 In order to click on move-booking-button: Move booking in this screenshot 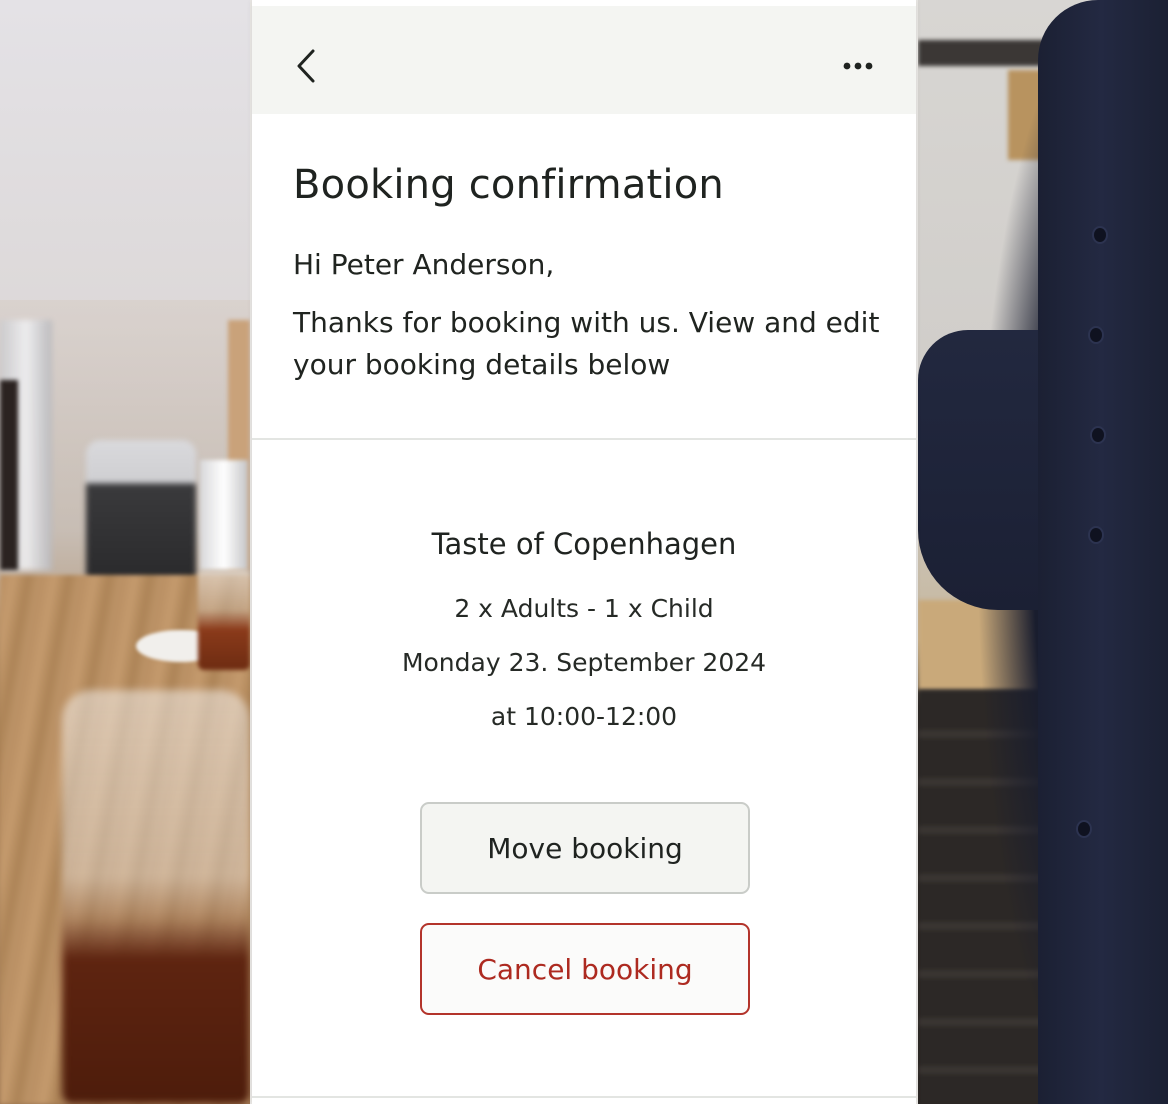, I will do `click(585, 848)`.